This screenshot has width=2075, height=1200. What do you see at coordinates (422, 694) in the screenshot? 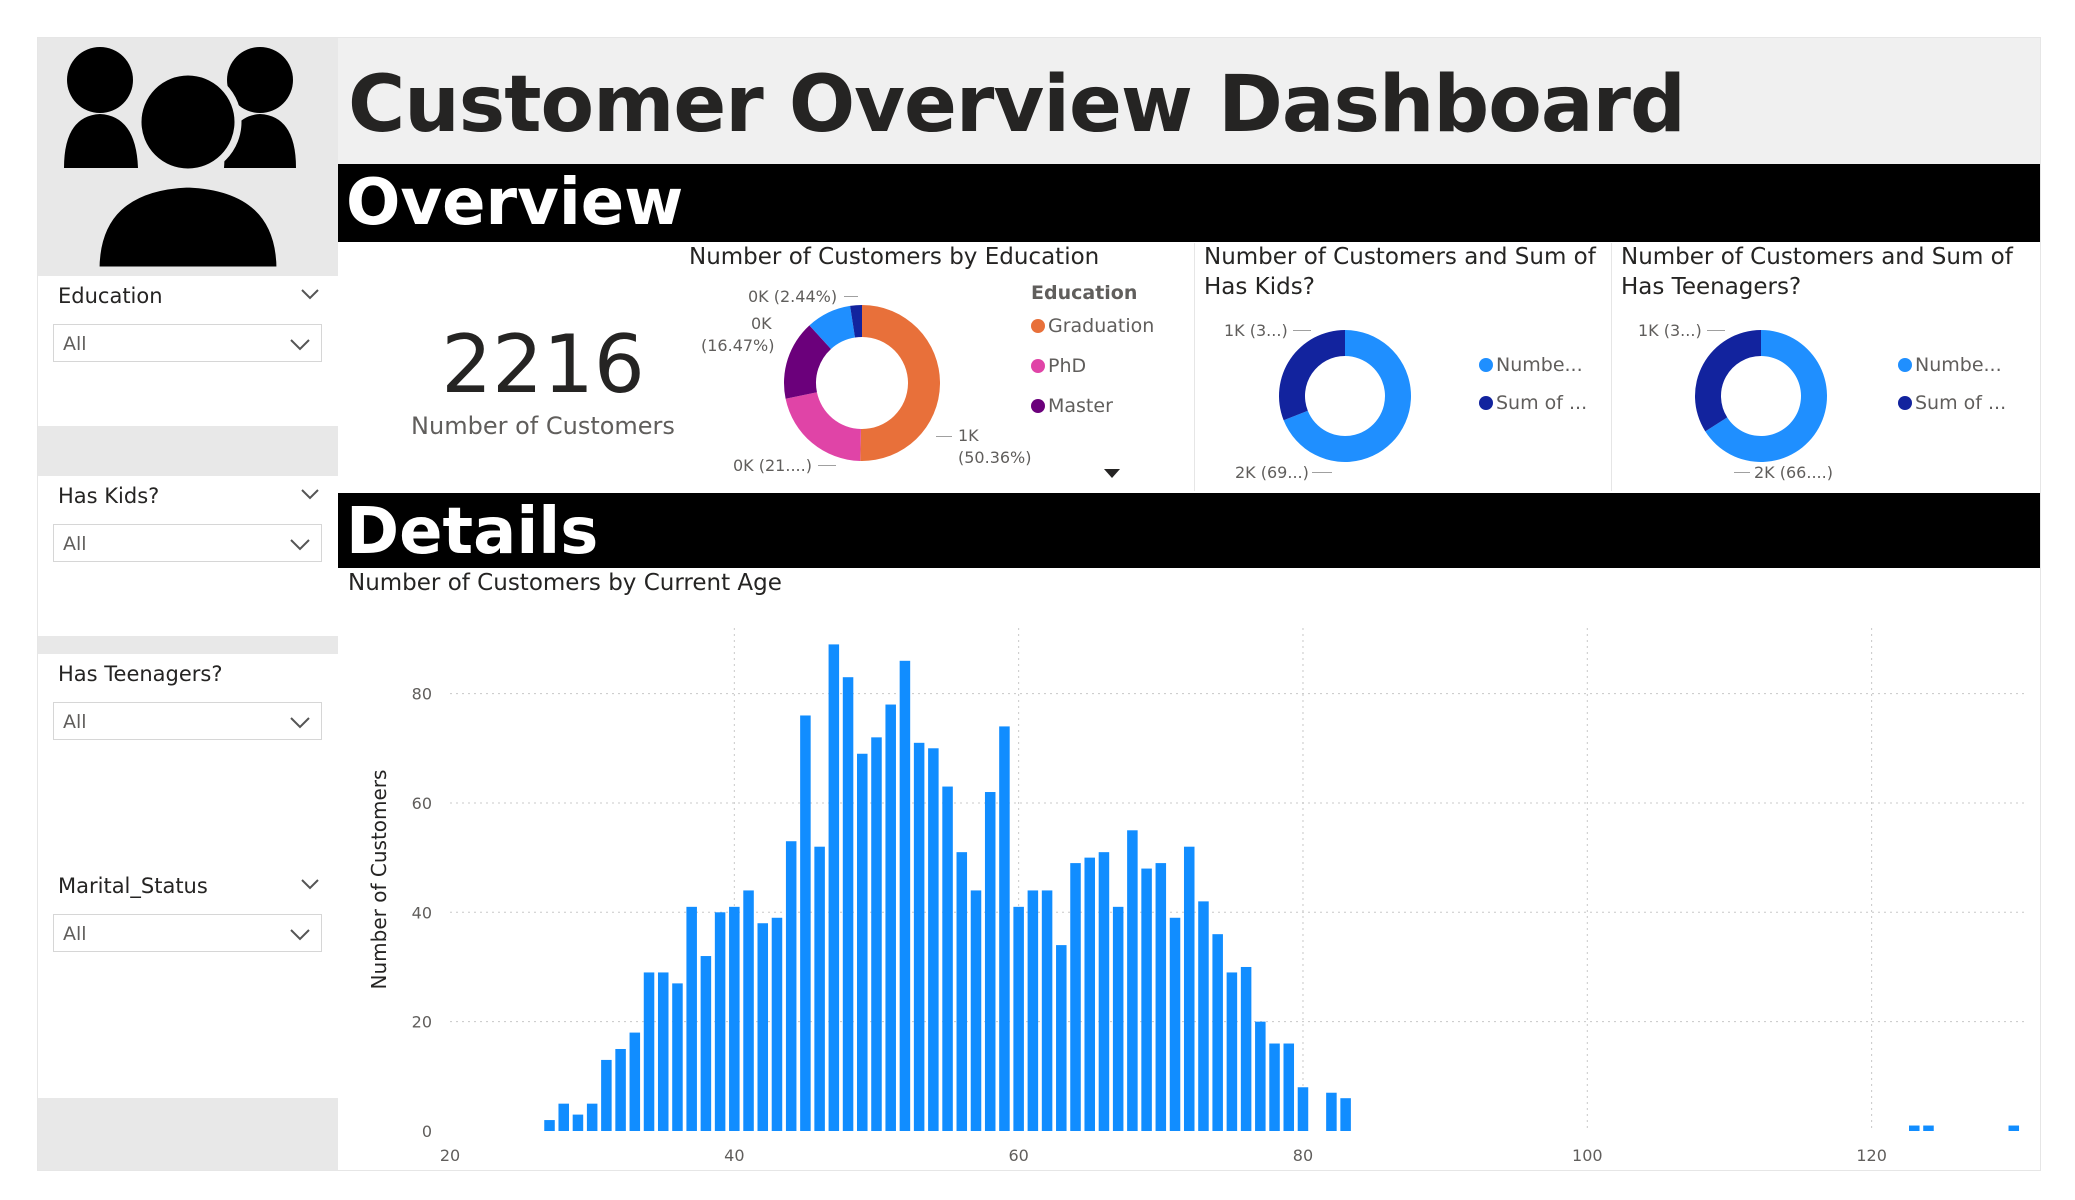
I see `y-tick-label: 80` at bounding box center [422, 694].